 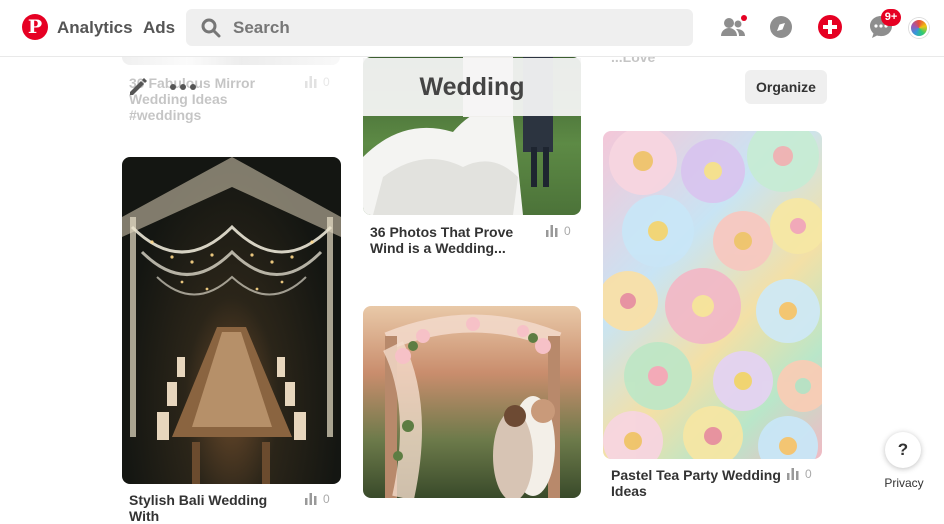 I want to click on top-navigation-bar: P Analytics Ads 9+, so click(x=472, y=28).